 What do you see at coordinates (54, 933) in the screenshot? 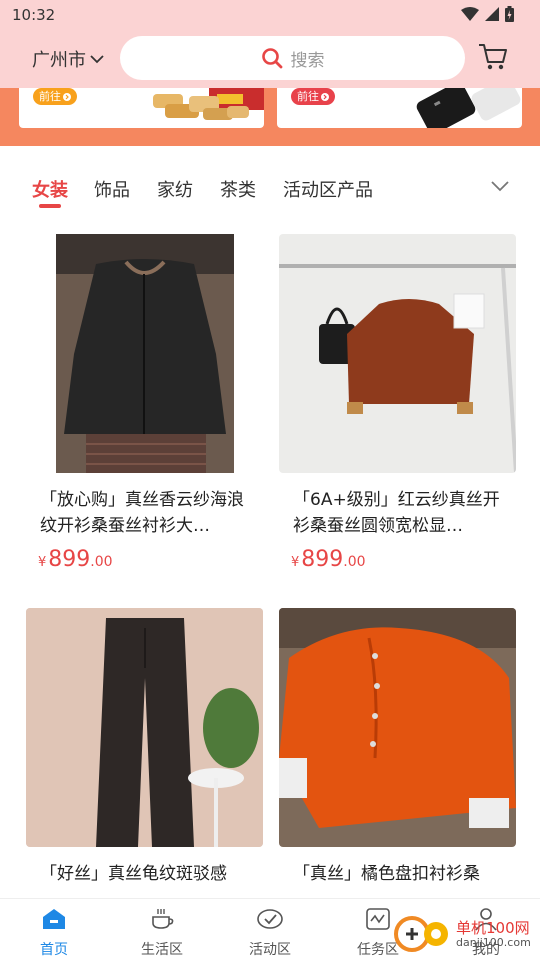
I see `nav-home: 首页` at bounding box center [54, 933].